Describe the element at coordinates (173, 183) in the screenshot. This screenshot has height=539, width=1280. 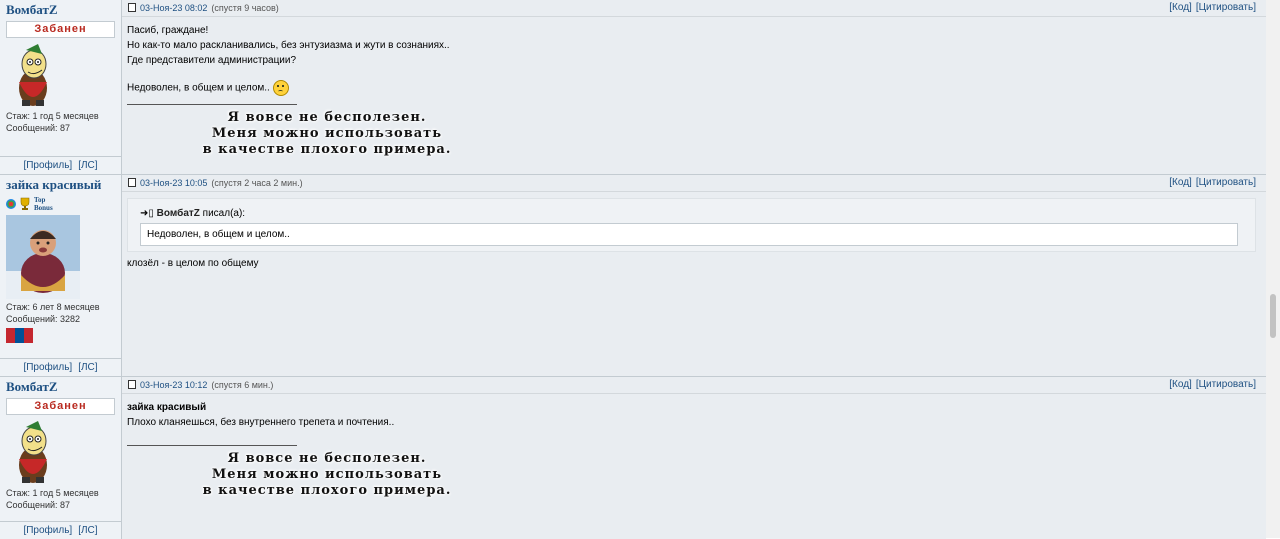
I see `post-date: 03-Ноя-23 10:05` at that location.